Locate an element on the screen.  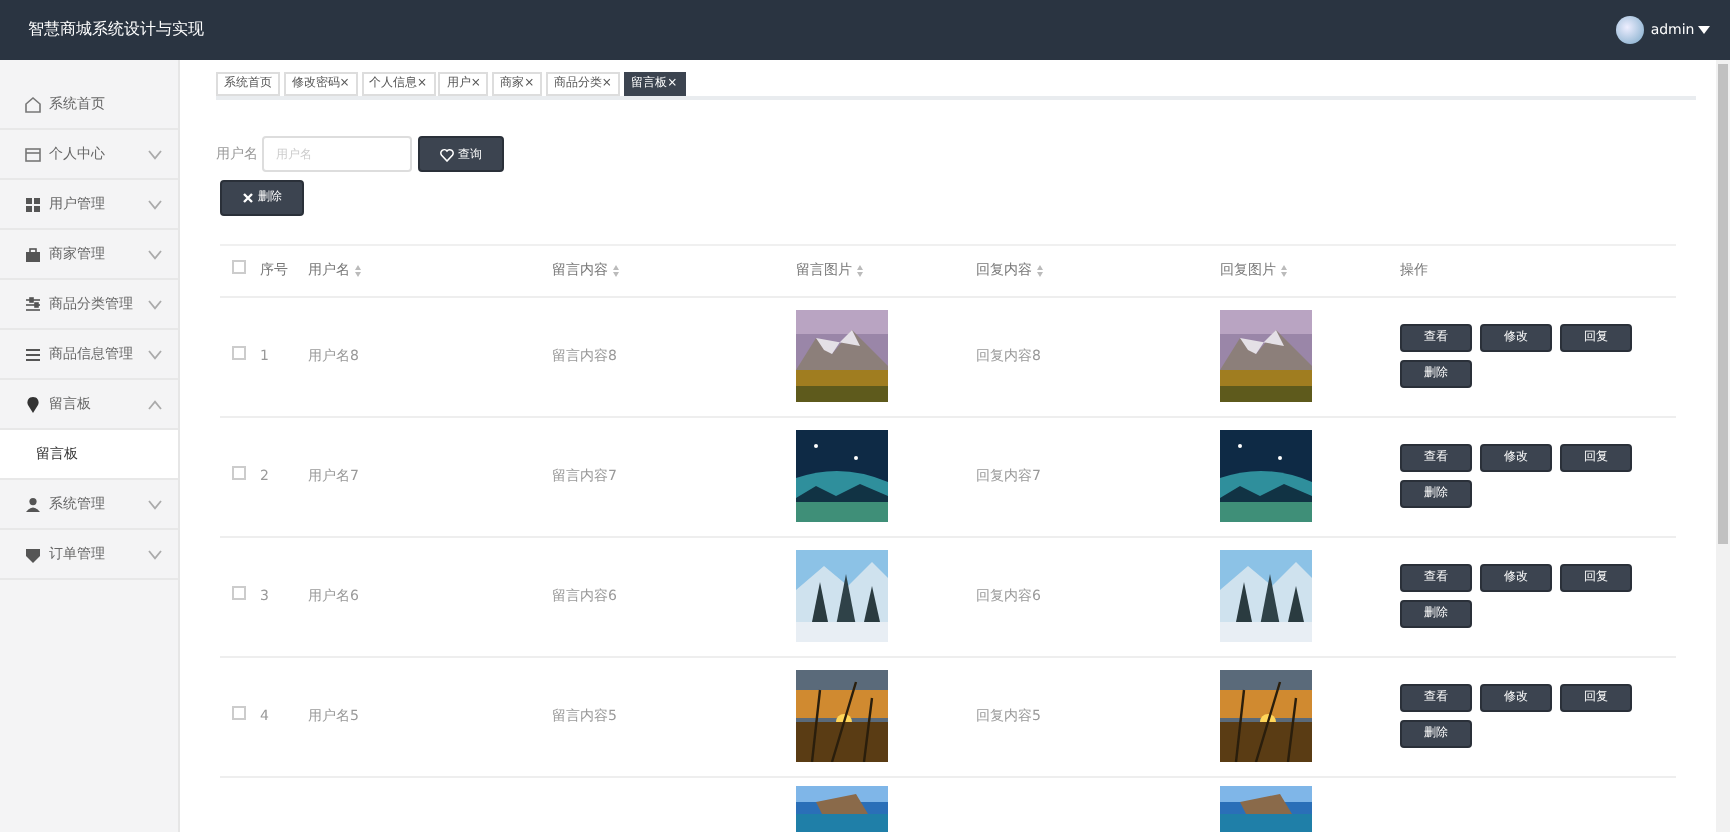
avatar-icon is located at coordinates (1629, 30).